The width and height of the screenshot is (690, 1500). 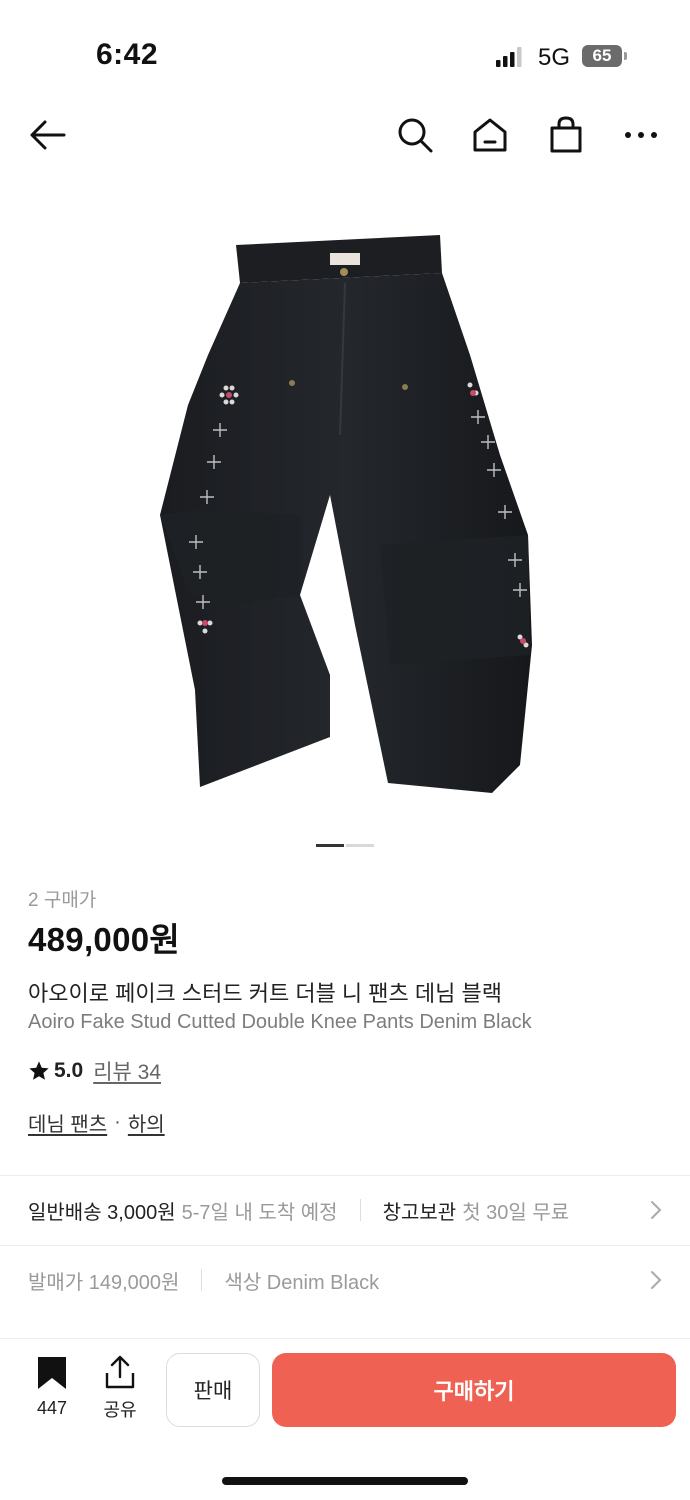 I want to click on battery-icon: 65, so click(x=602, y=56).